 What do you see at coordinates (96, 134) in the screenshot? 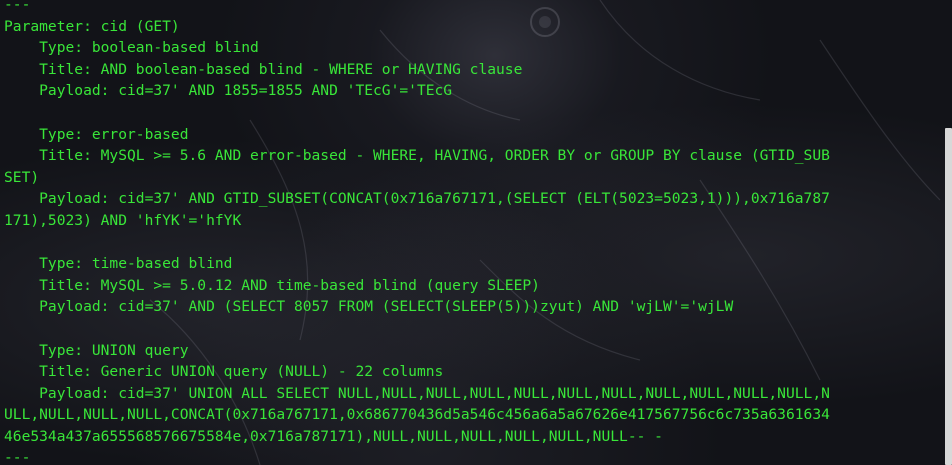
I see `output-line: Type: error-based` at bounding box center [96, 134].